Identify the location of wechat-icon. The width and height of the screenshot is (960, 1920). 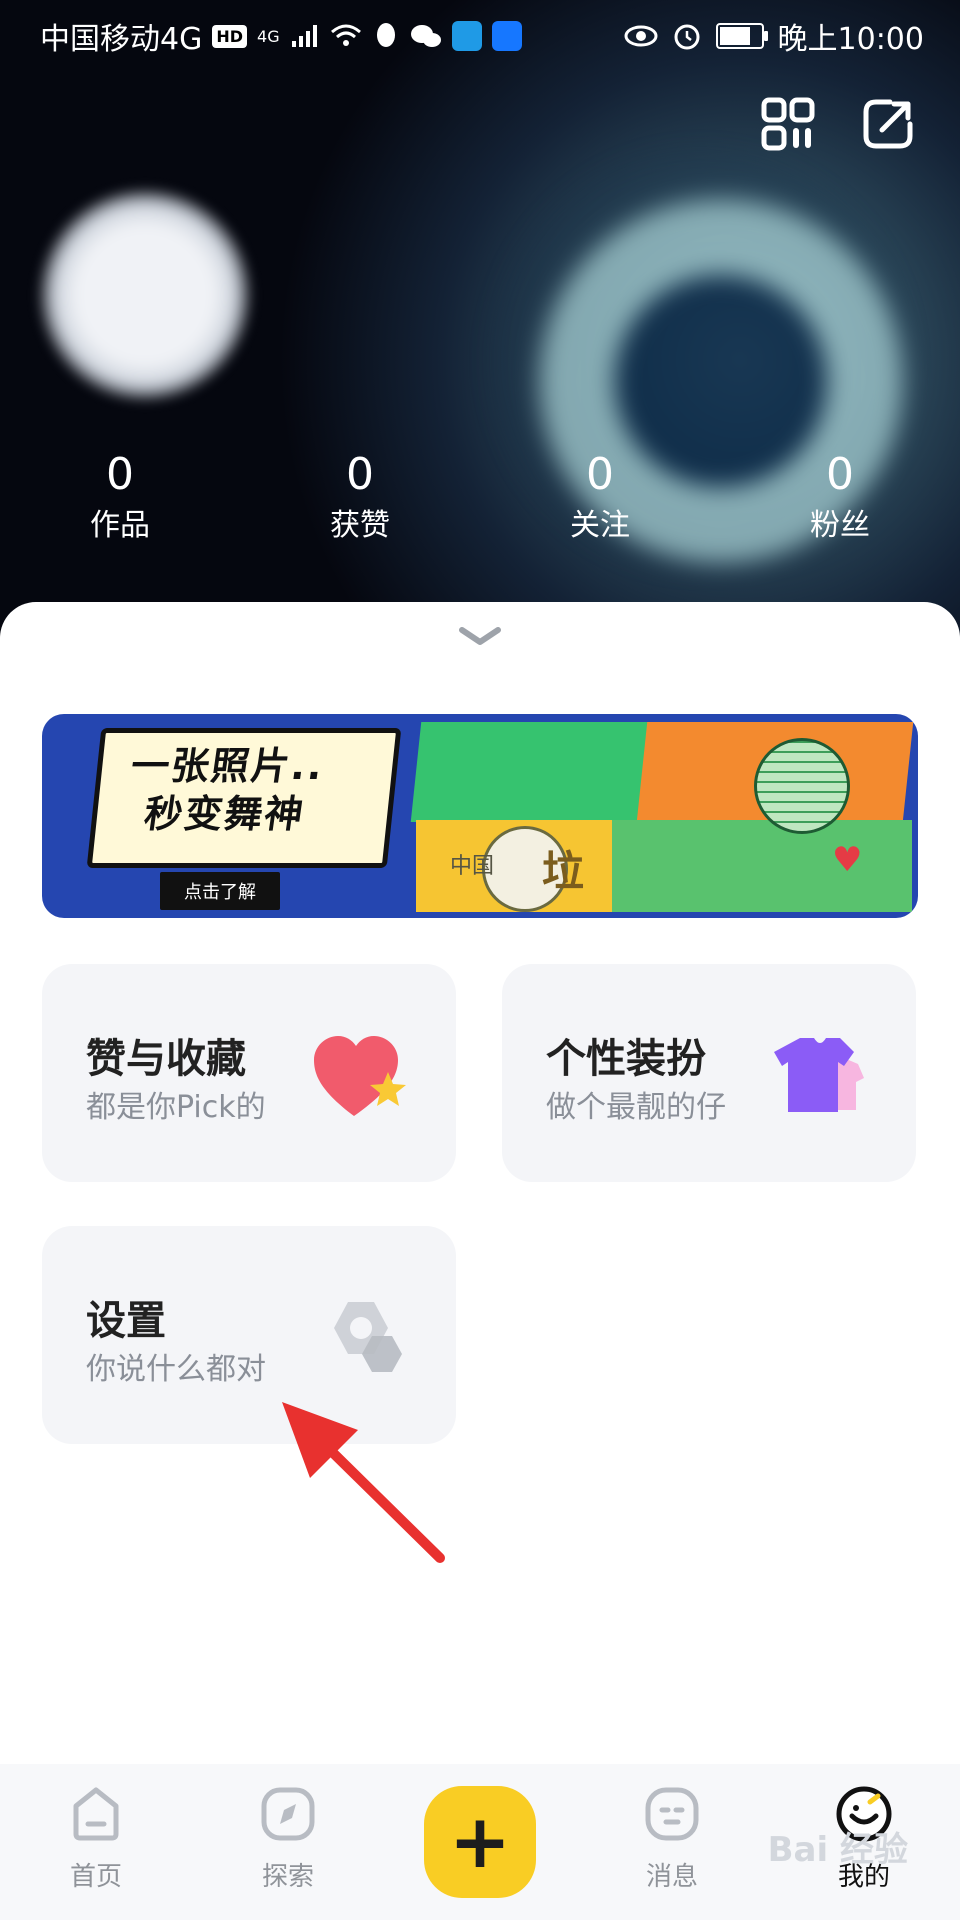
(425, 36).